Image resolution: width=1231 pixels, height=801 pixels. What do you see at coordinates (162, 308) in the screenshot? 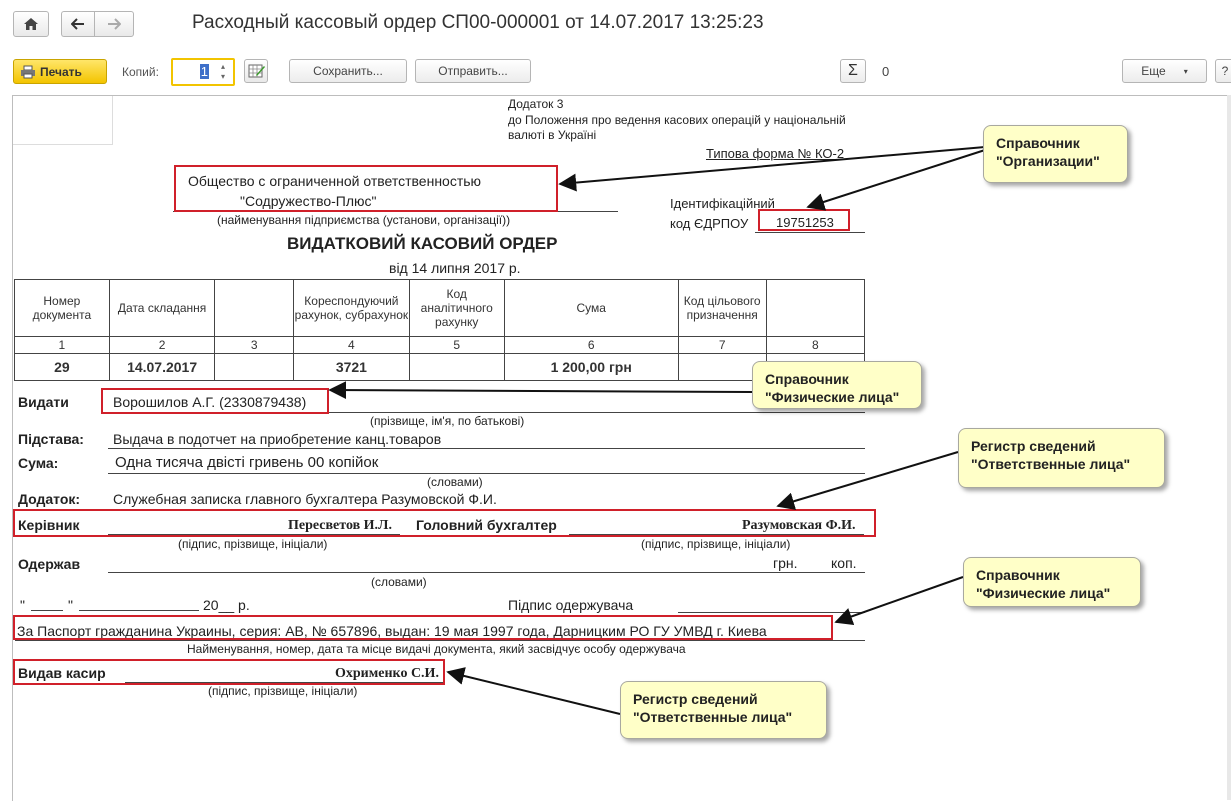
I see `table-header-cell: Дата складання` at bounding box center [162, 308].